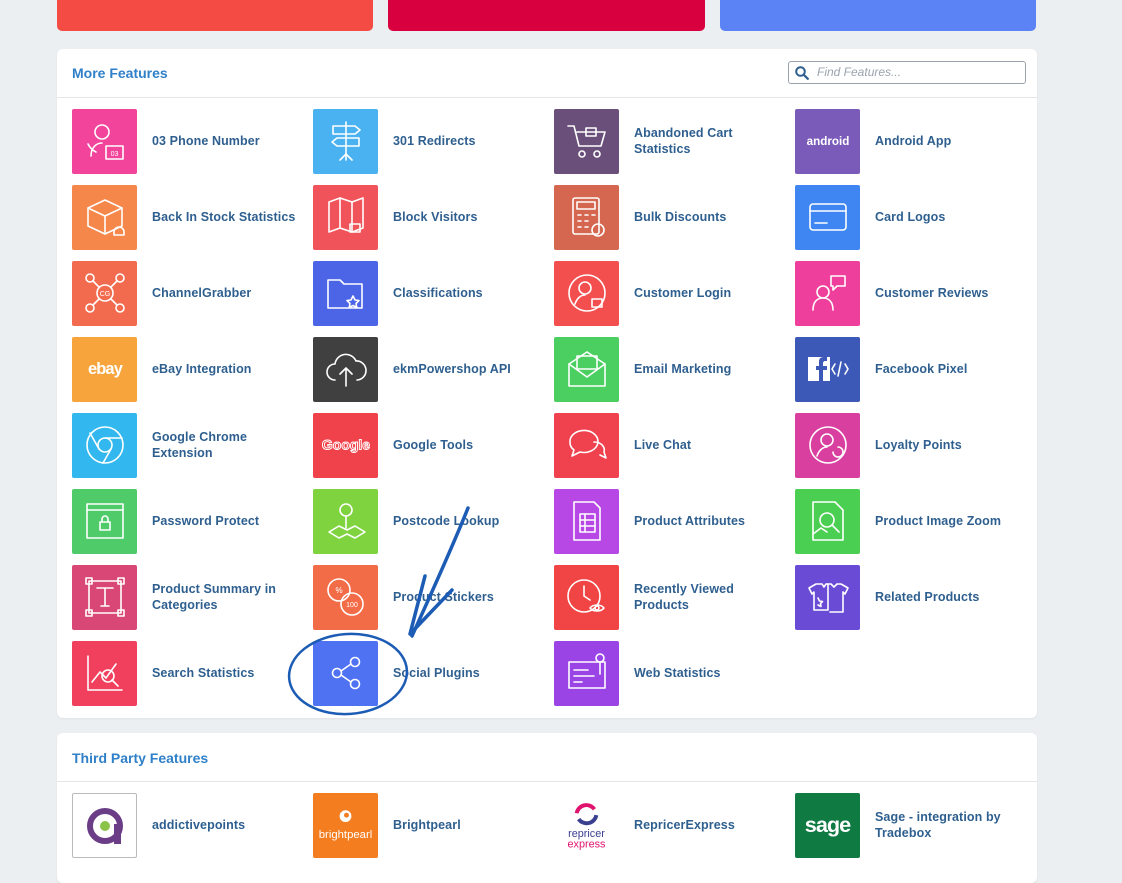 This screenshot has width=1122, height=883. Describe the element at coordinates (586, 521) in the screenshot. I see `document-list-icon` at that location.